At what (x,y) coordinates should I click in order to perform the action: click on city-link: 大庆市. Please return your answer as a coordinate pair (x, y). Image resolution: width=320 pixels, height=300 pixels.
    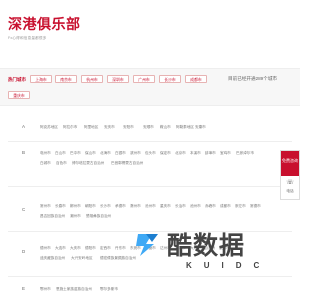
    Looking at the image, I should click on (75, 248).